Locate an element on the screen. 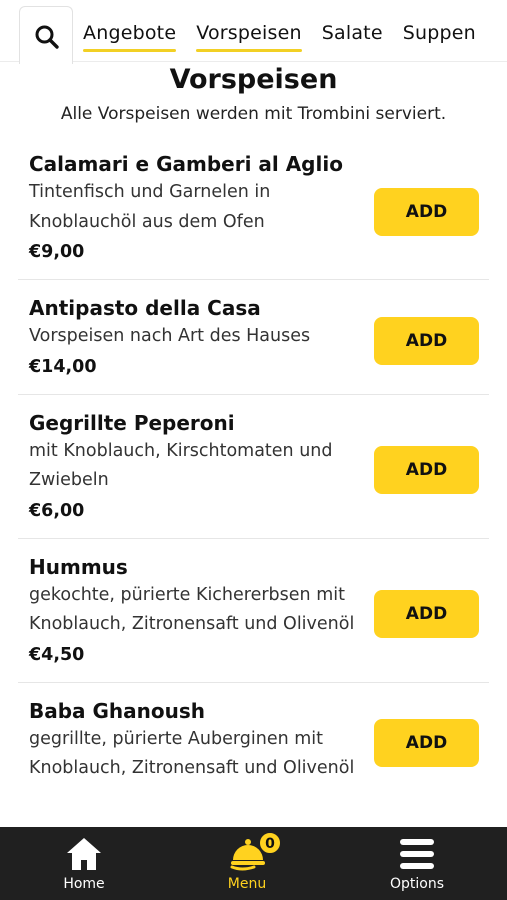  item-price: €4,50 is located at coordinates (57, 654).